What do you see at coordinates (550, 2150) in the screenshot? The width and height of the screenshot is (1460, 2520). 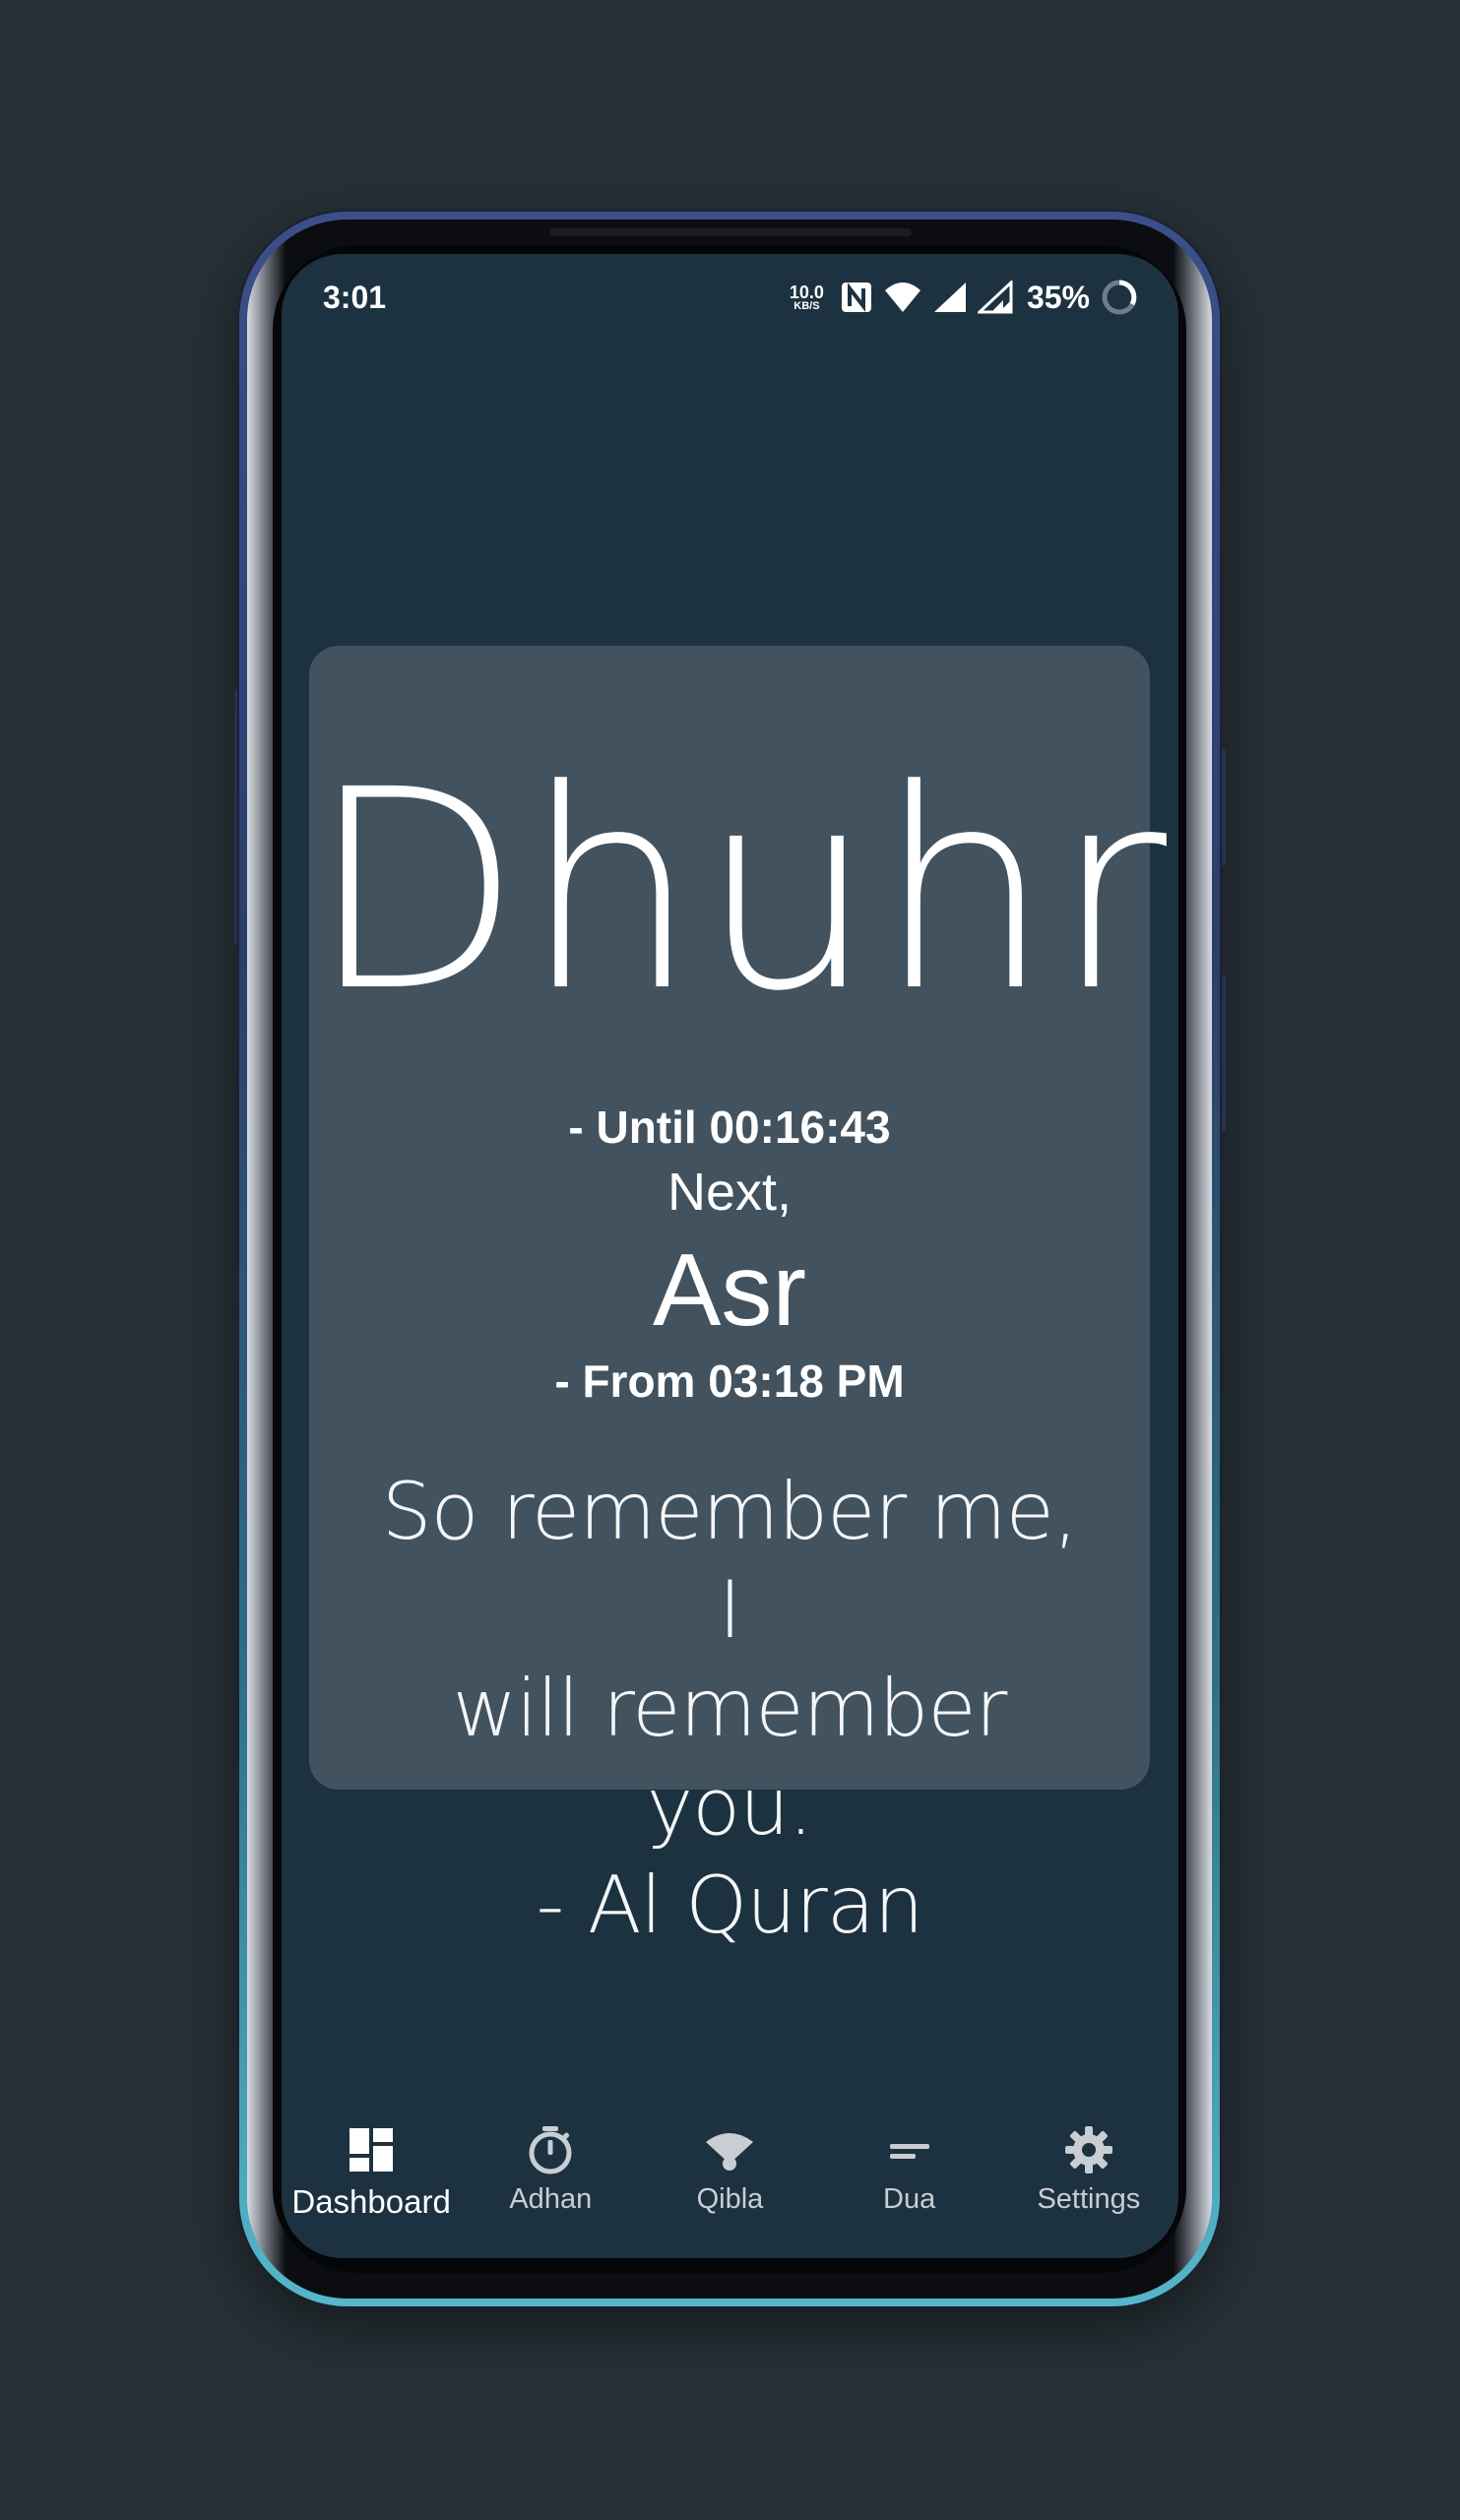 I see `timer-icon` at bounding box center [550, 2150].